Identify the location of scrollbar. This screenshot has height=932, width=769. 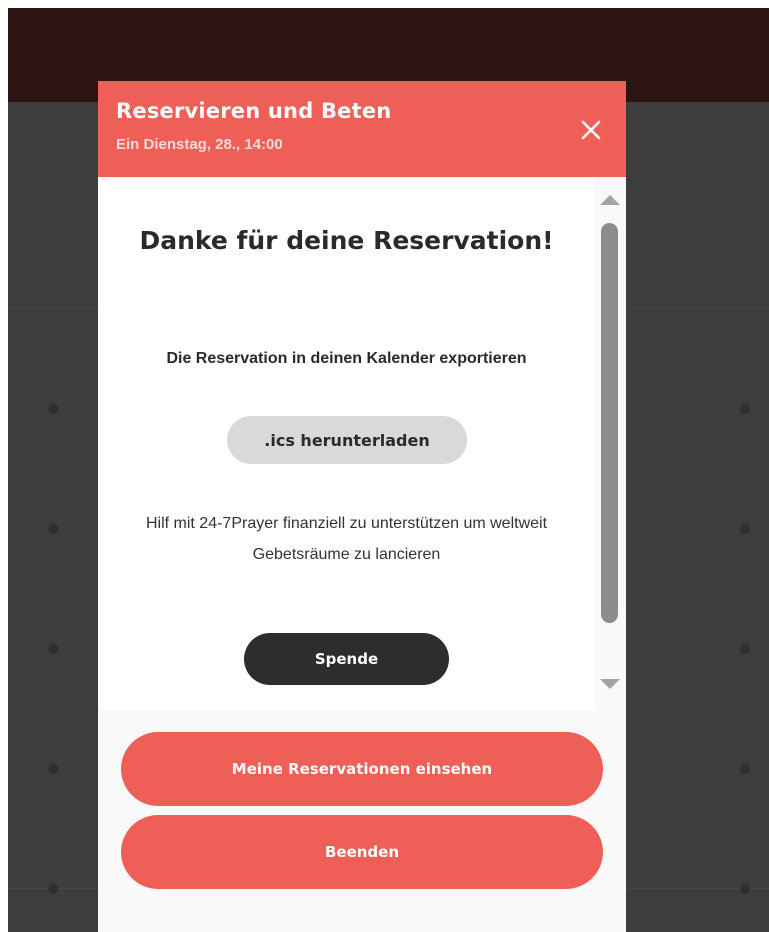
(610, 443).